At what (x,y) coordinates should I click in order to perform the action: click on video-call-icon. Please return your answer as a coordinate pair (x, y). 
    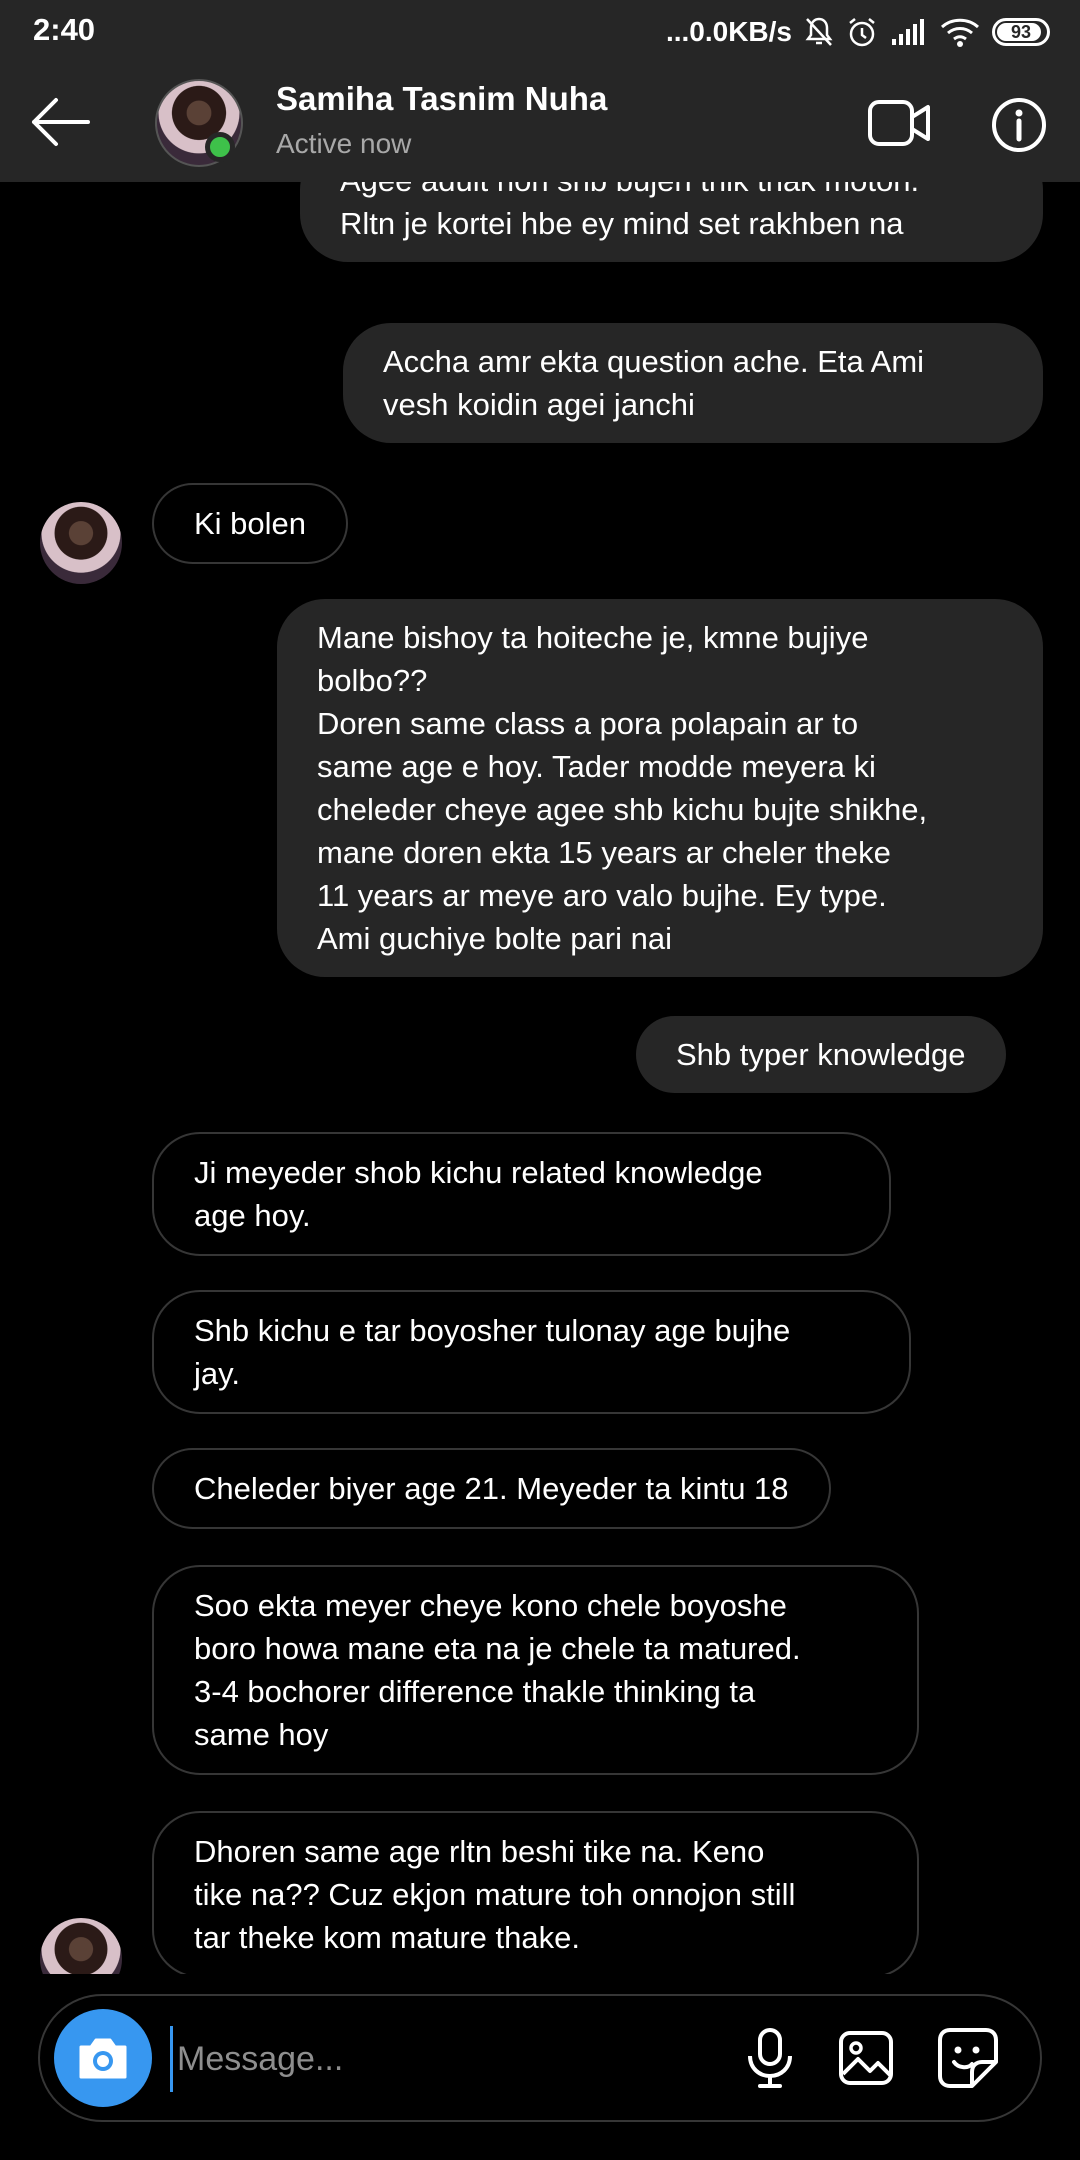
    Looking at the image, I should click on (899, 123).